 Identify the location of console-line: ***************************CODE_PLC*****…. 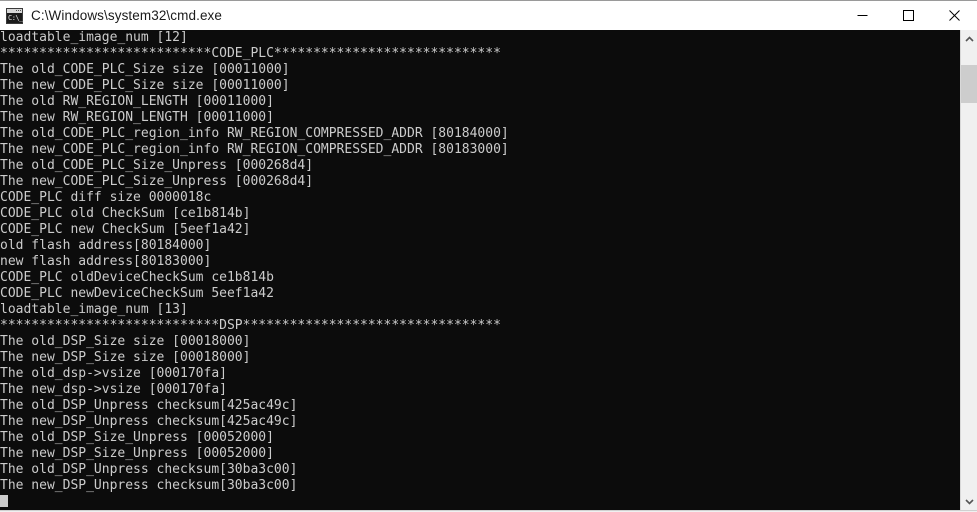
(250, 53).